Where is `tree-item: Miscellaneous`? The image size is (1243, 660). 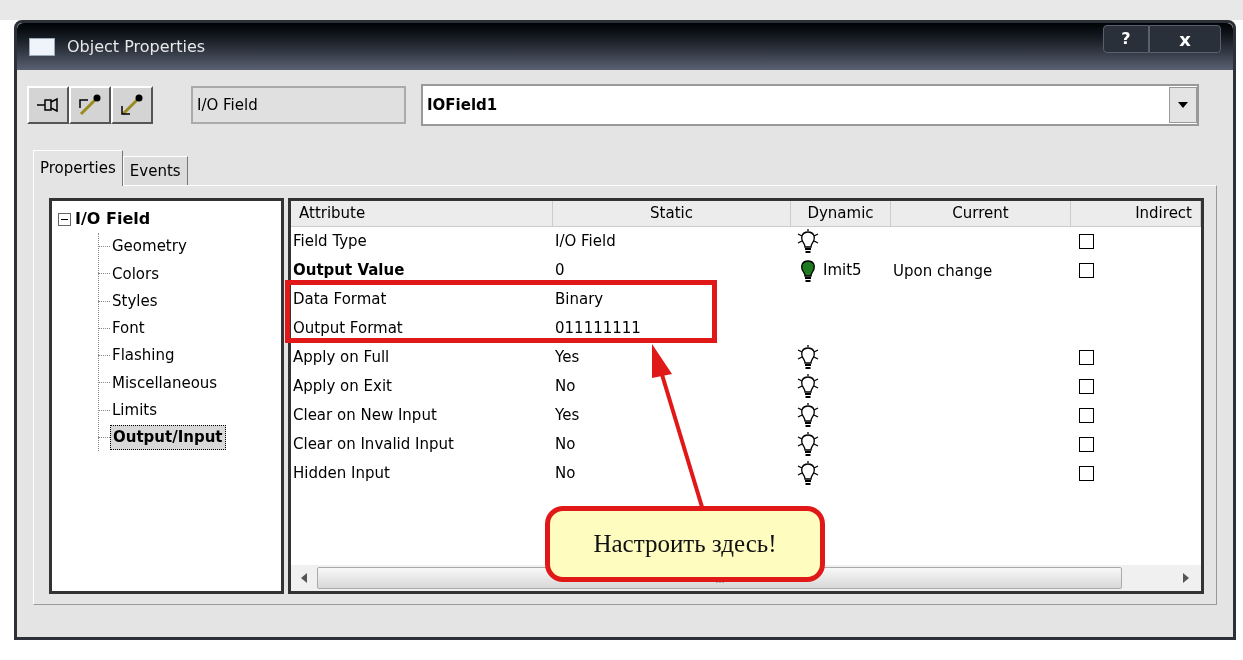 tree-item: Miscellaneous is located at coordinates (165, 383).